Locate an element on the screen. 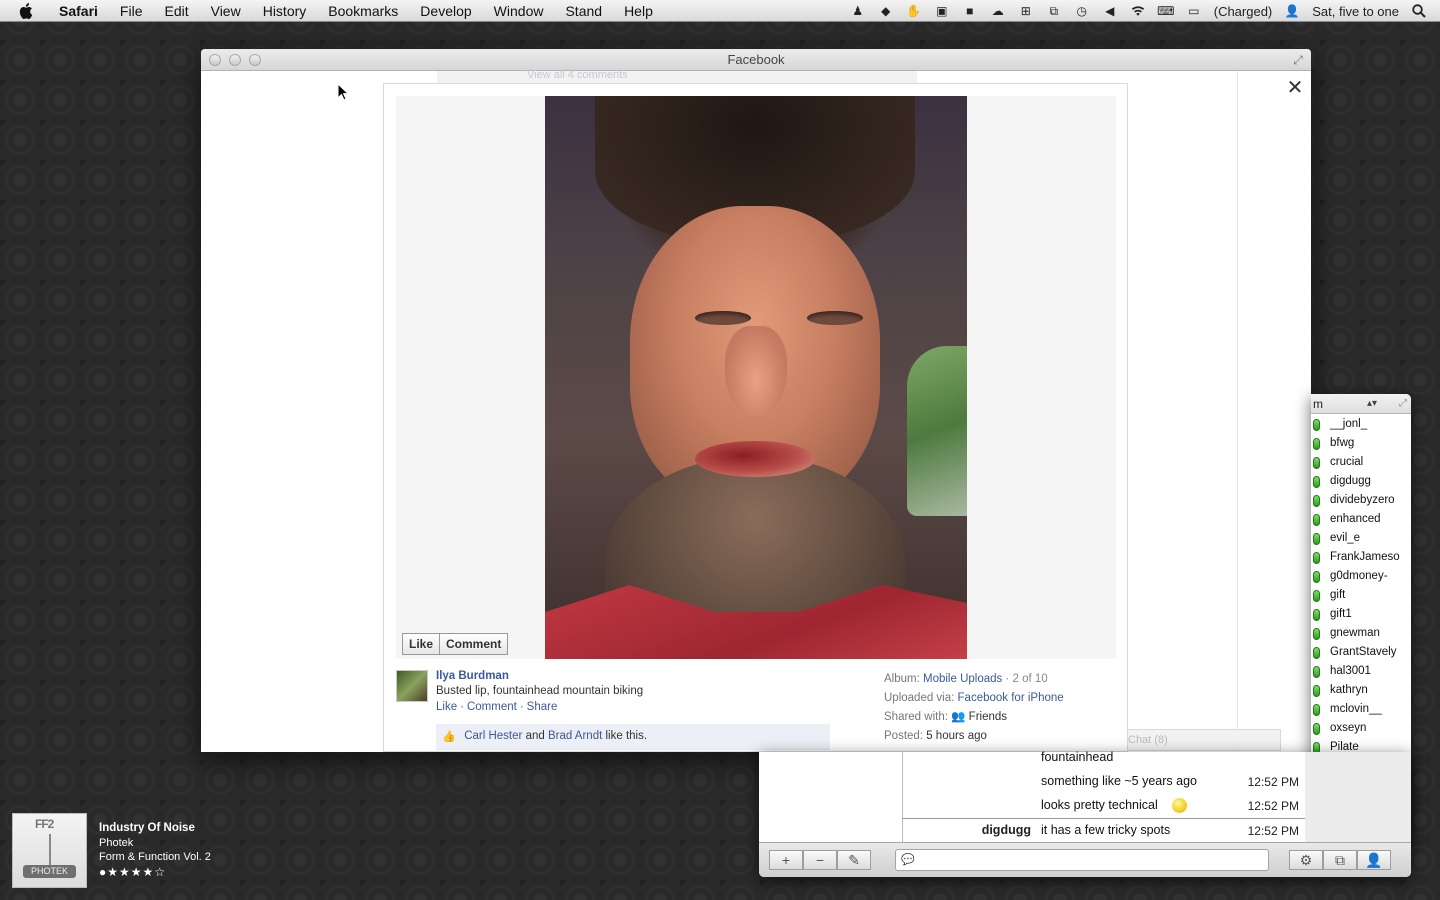 The height and width of the screenshot is (900, 1440). buddy-item: GrantStavely is located at coordinates (1361, 652).